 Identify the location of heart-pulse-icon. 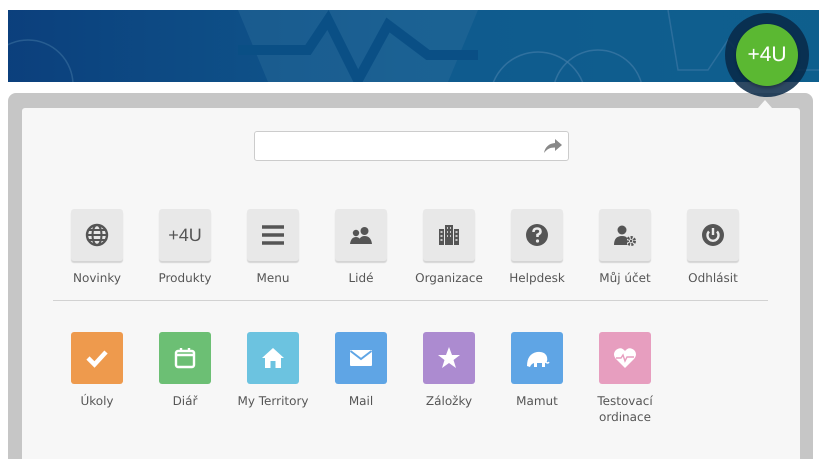
(625, 358).